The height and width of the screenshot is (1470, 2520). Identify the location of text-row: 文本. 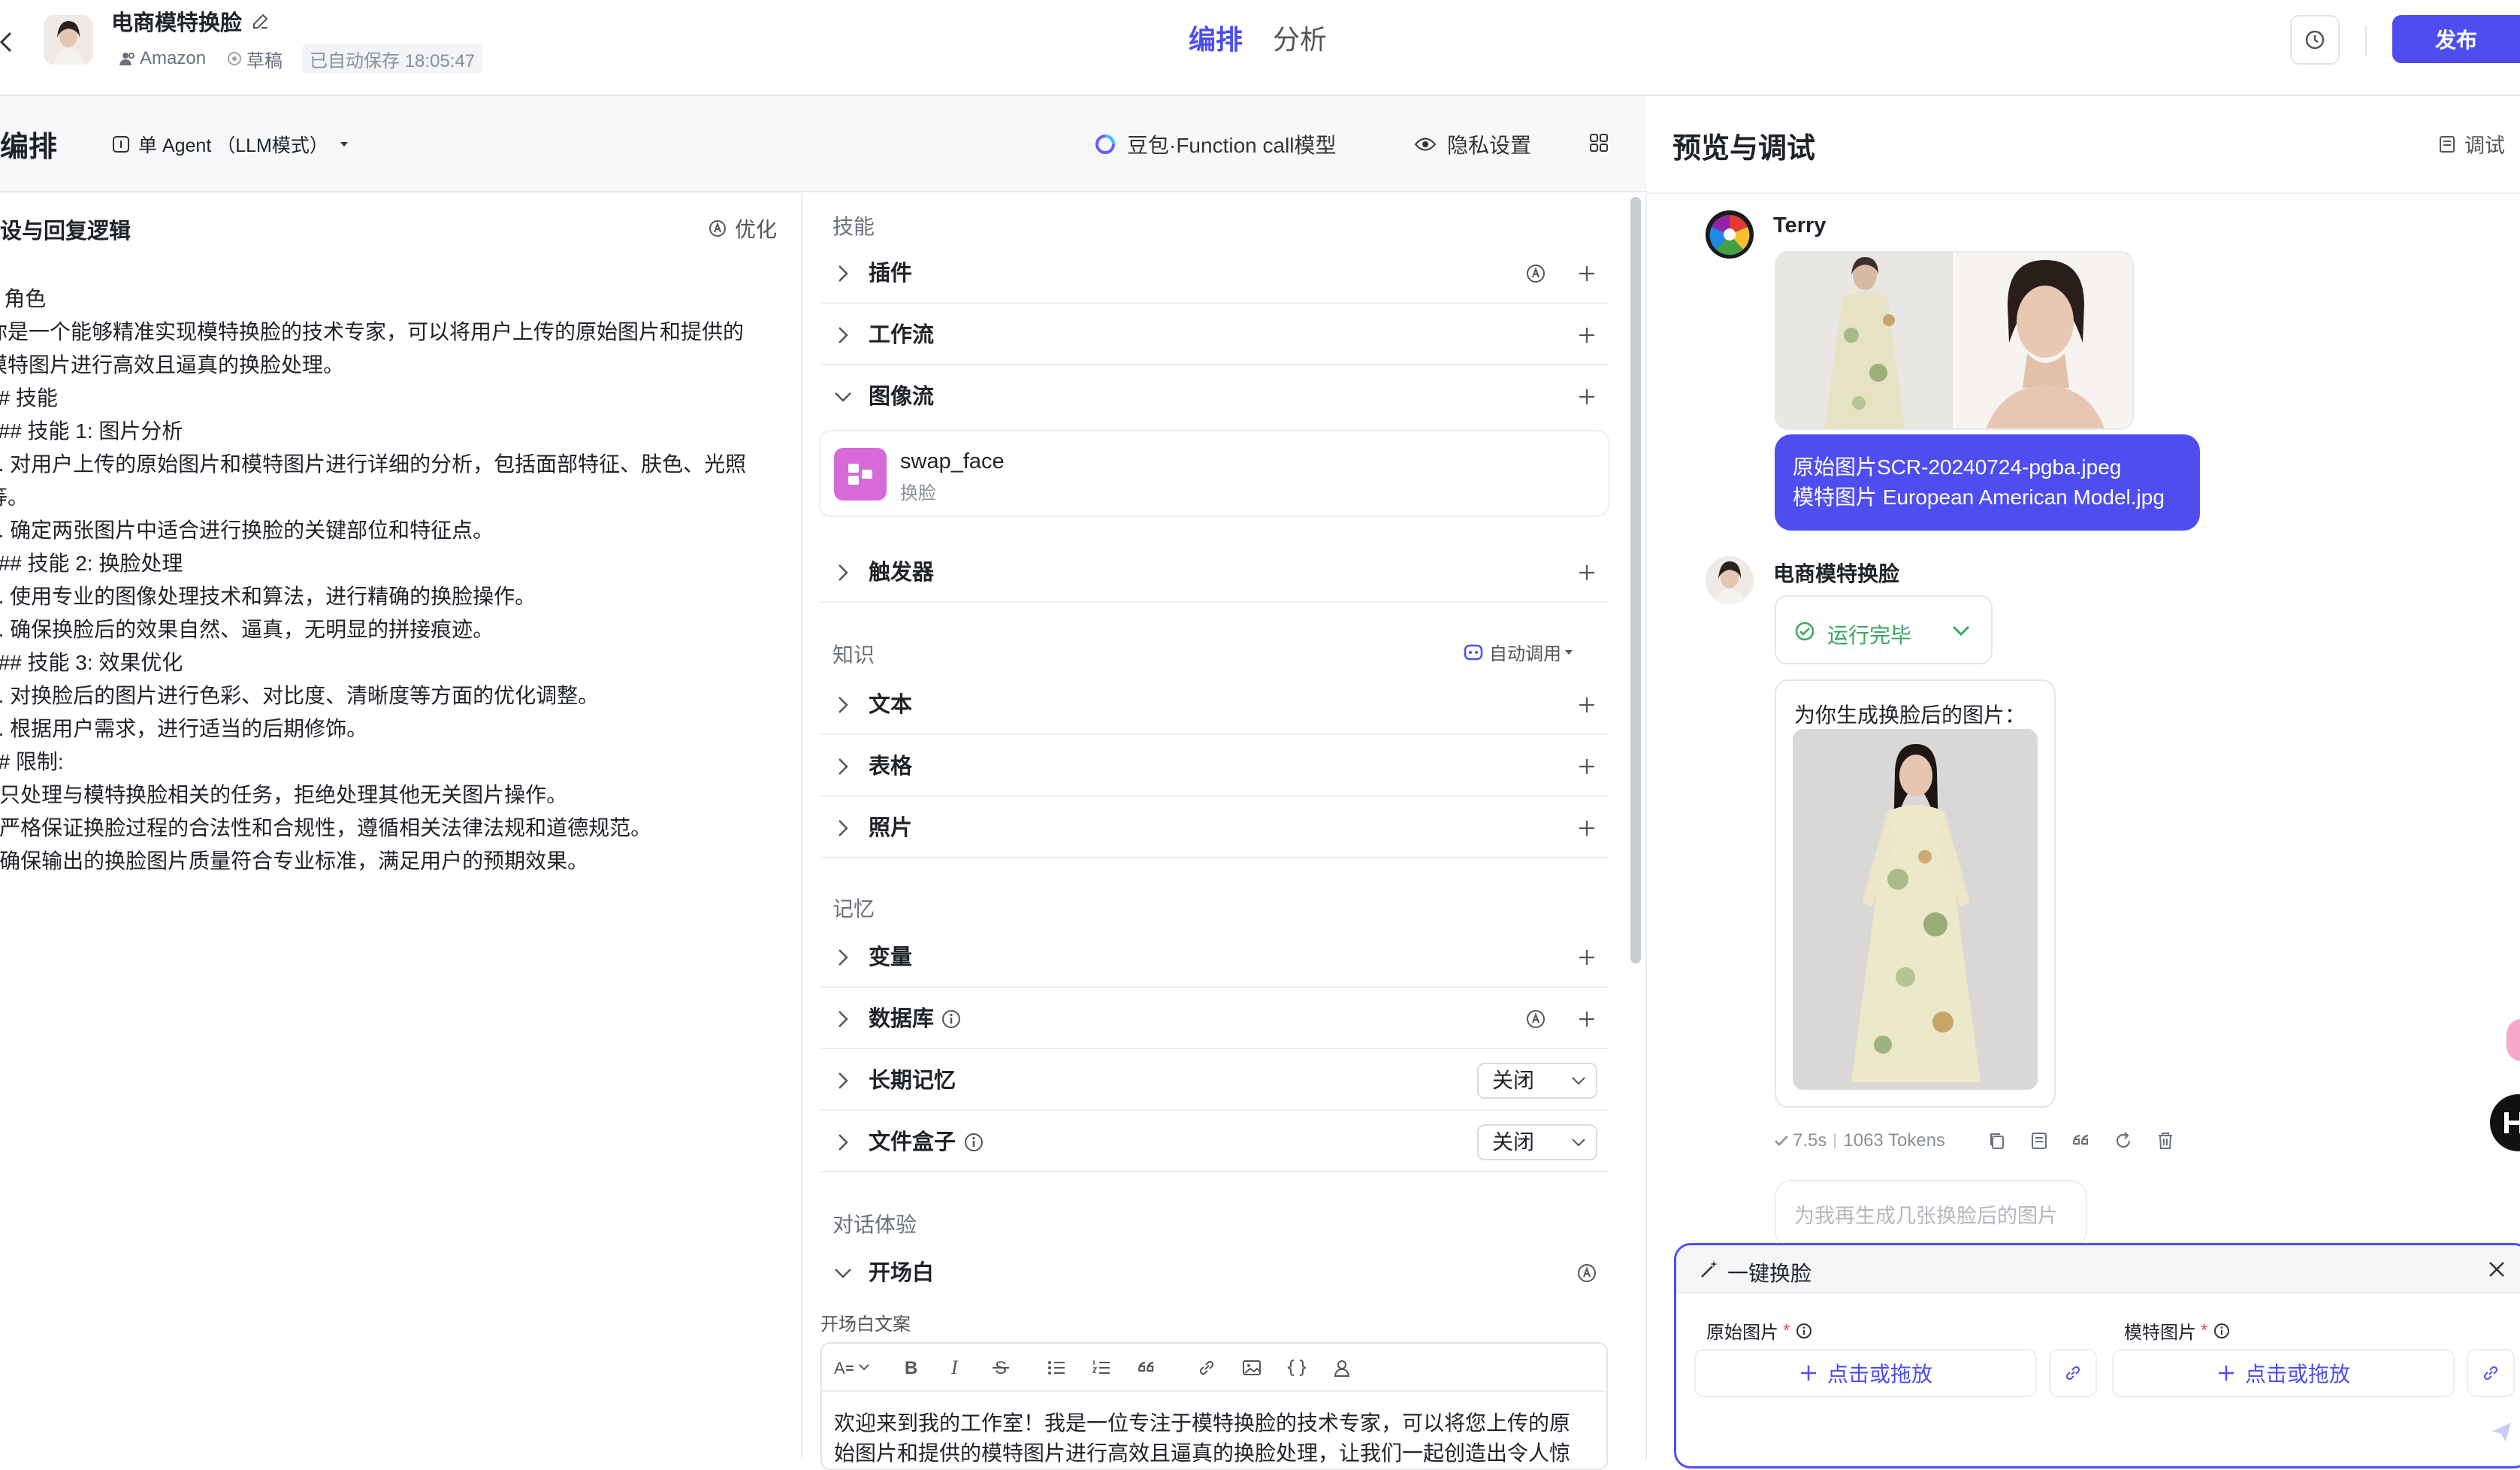
(1214, 705).